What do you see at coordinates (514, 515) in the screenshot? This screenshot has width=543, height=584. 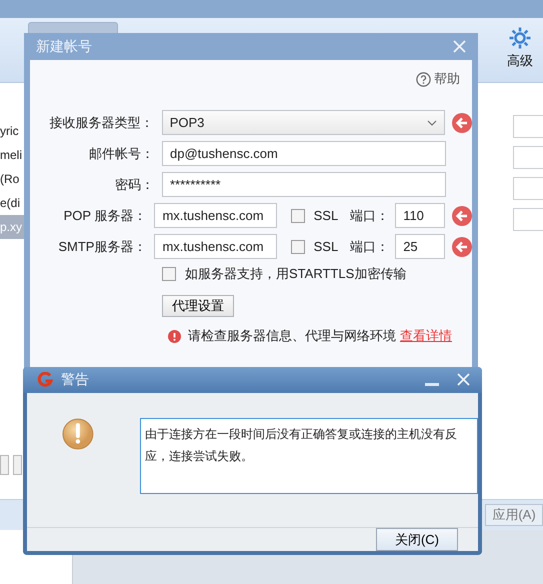 I see `apply-button: 应用(A)` at bounding box center [514, 515].